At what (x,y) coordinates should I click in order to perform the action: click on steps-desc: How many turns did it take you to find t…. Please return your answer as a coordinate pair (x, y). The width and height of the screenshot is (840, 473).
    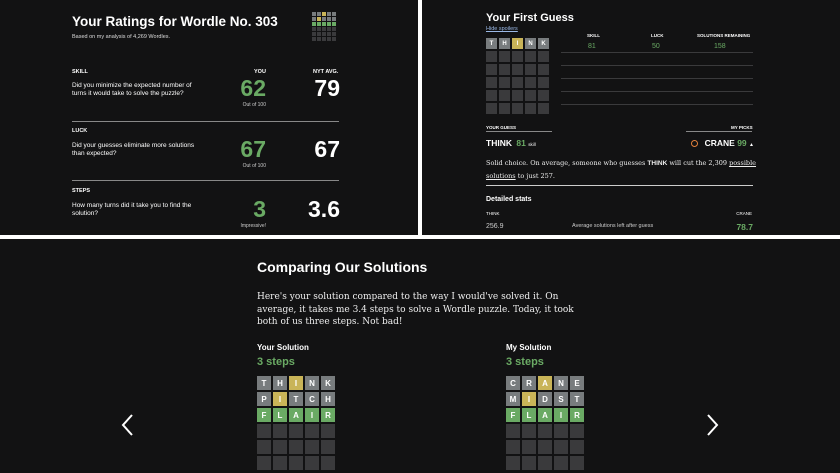
    Looking at the image, I should click on (132, 209).